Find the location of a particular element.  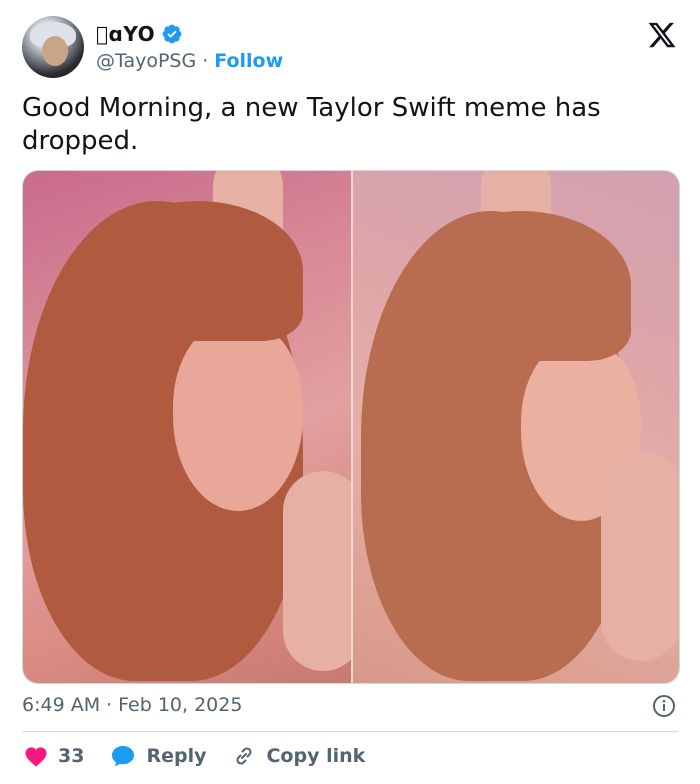

reply-bubble-icon is located at coordinates (123, 756).